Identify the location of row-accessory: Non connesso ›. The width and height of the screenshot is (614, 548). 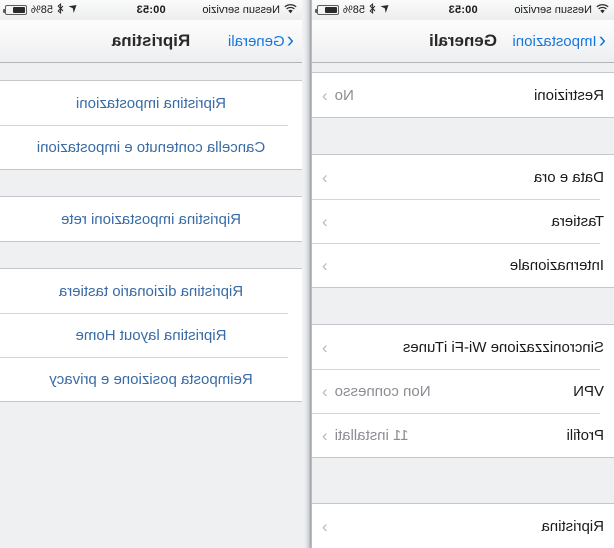
(376, 391).